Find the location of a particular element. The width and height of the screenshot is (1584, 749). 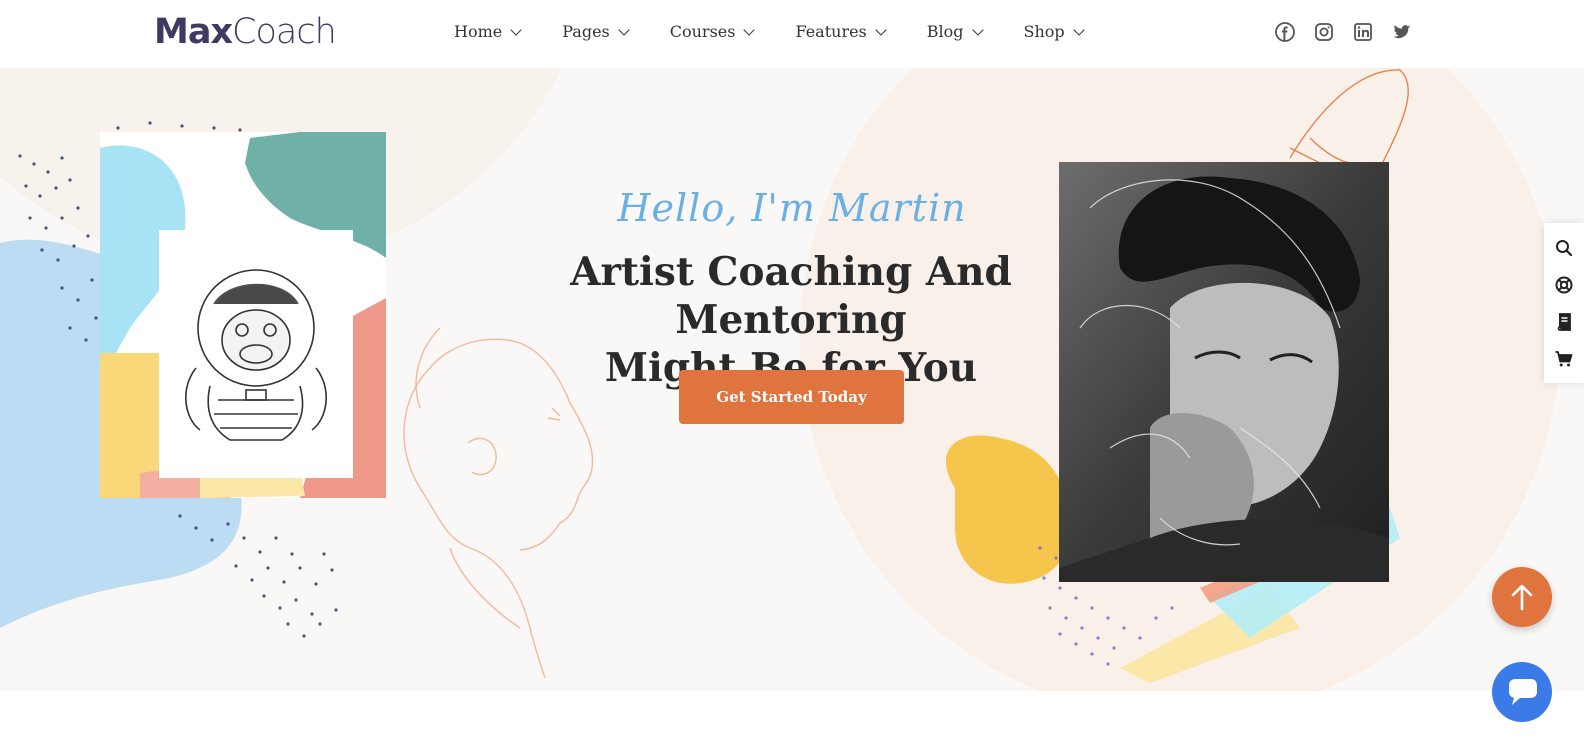

arrow-up-icon is located at coordinates (1522, 597).